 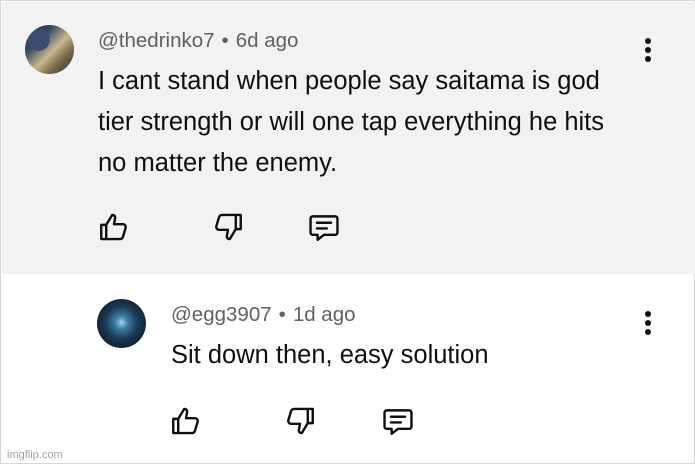 What do you see at coordinates (221, 314) in the screenshot?
I see `author-handle: @egg3907` at bounding box center [221, 314].